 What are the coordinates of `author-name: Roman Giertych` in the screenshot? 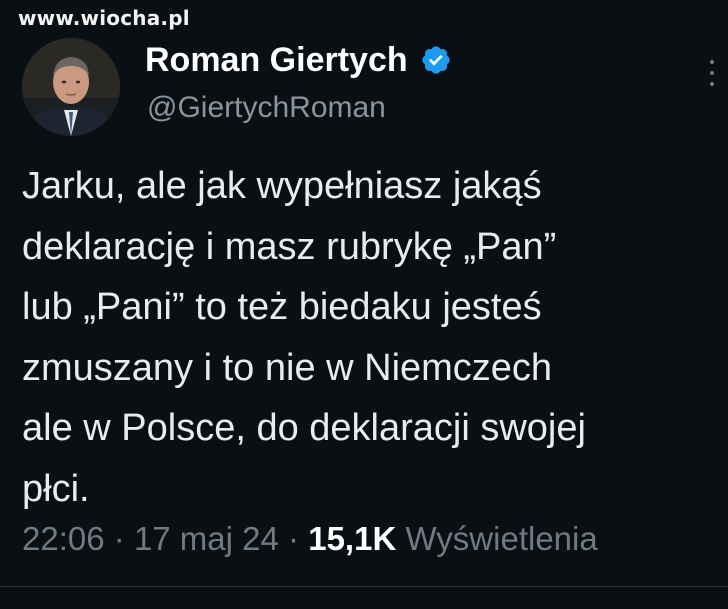 It's located at (276, 60).